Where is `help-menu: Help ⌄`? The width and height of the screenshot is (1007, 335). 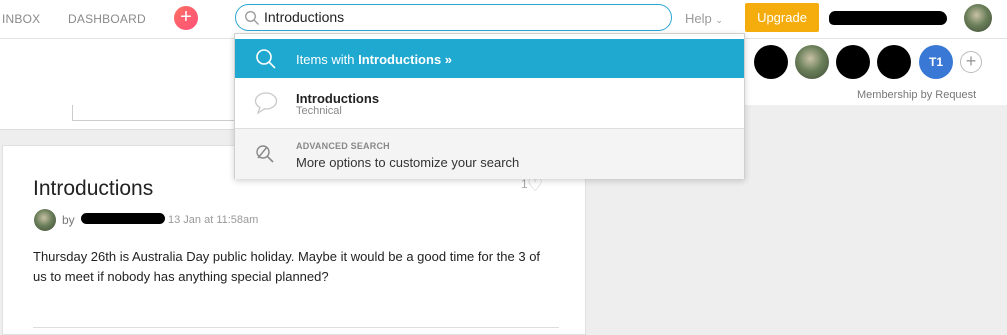
help-menu: Help ⌄ is located at coordinates (704, 18).